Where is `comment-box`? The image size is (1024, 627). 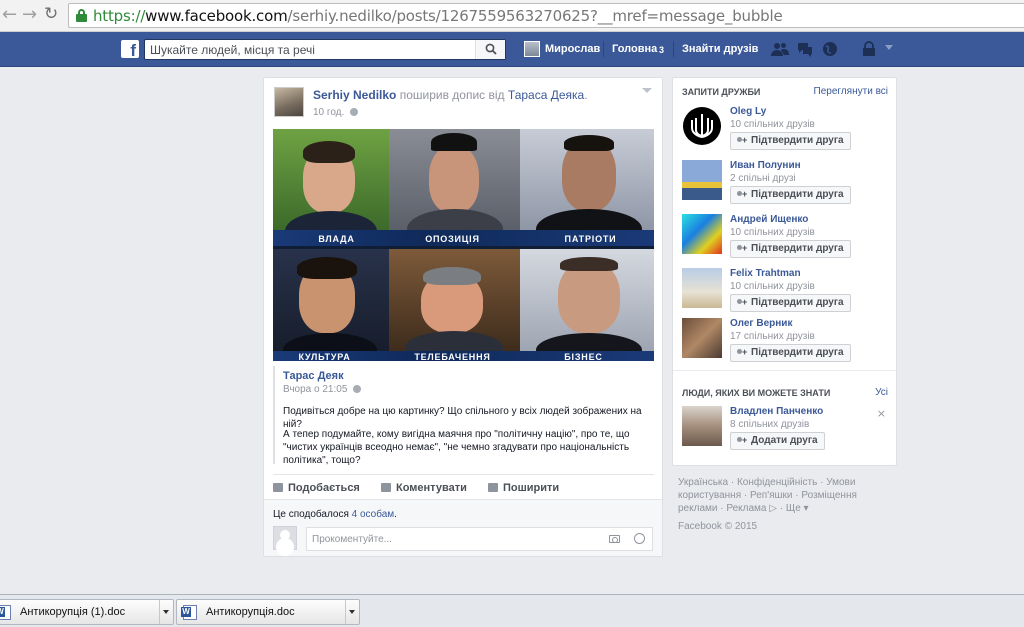 comment-box is located at coordinates (479, 539).